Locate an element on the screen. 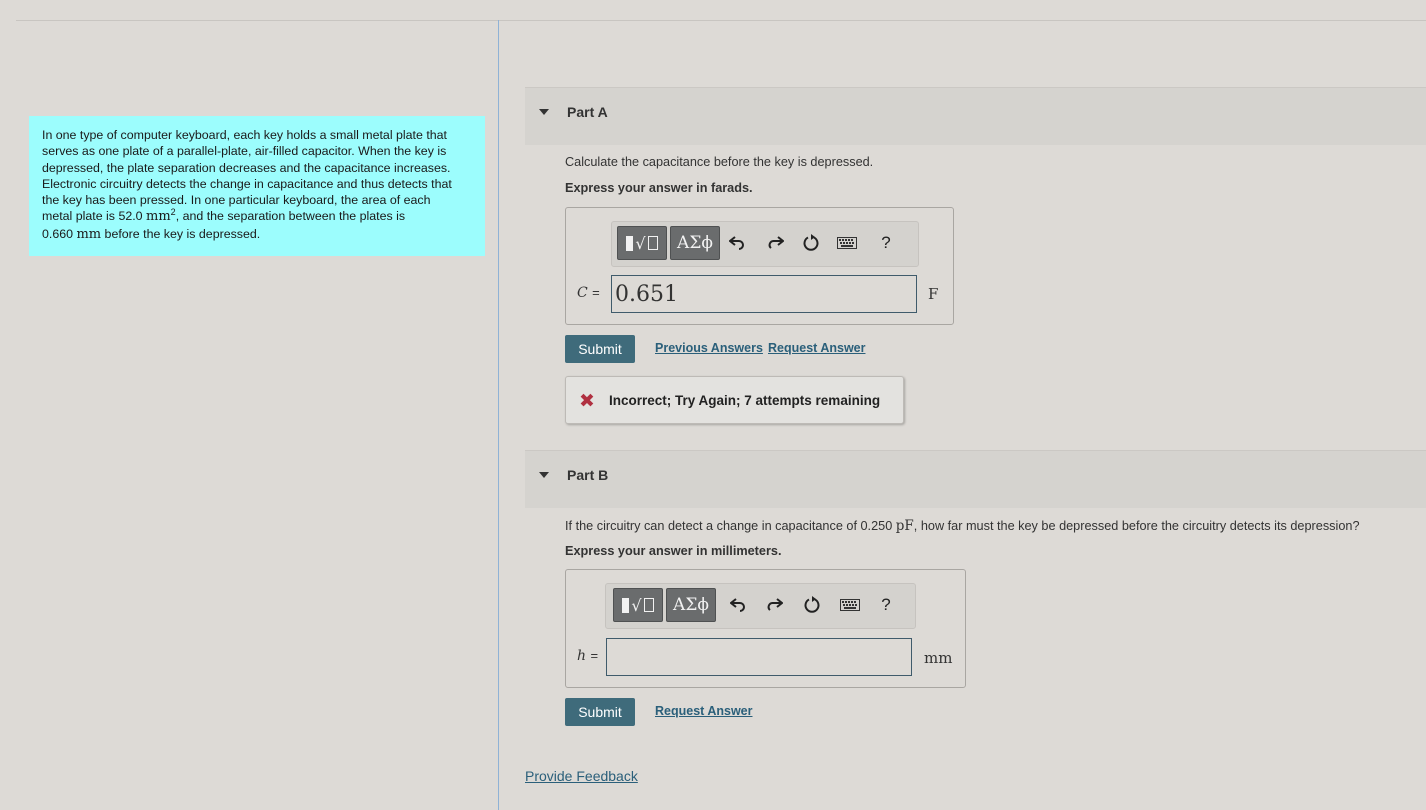  pane-divider is located at coordinates (498, 415).